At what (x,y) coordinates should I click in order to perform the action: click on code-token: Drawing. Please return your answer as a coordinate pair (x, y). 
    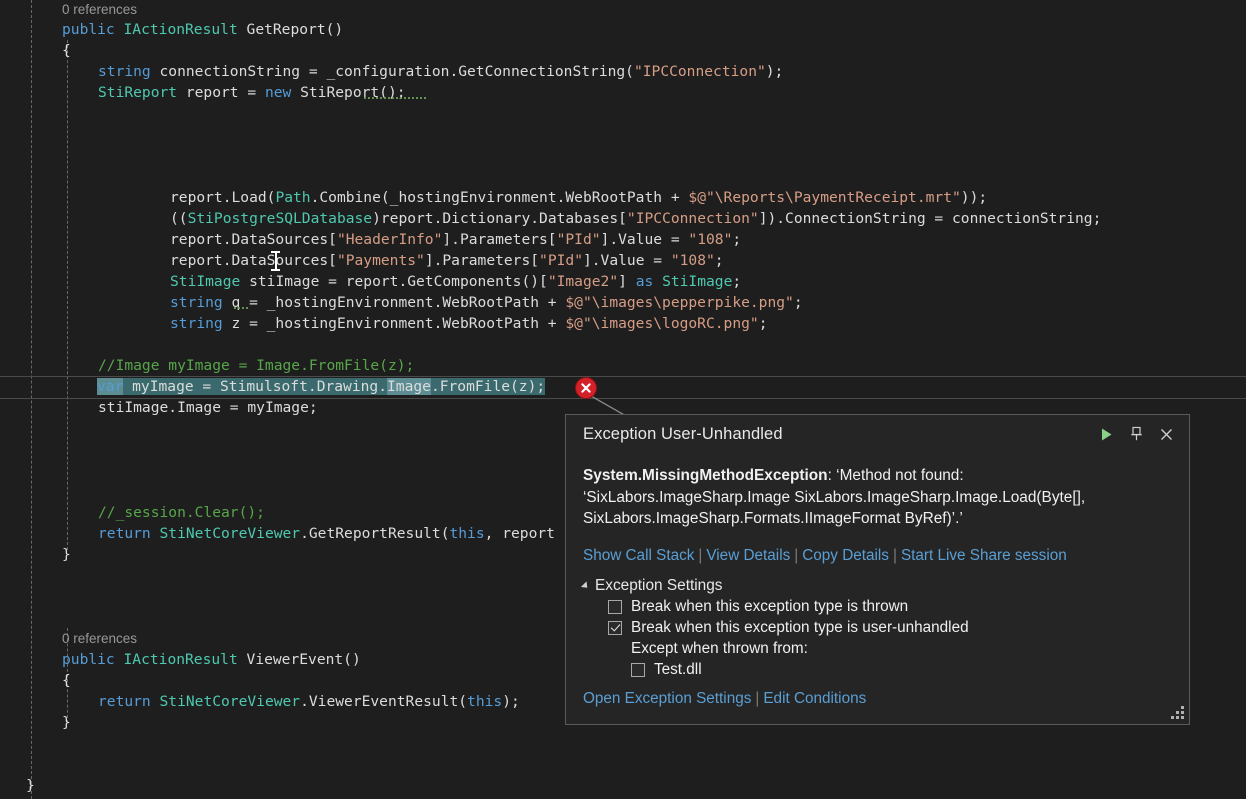
    Looking at the image, I should click on (347, 386).